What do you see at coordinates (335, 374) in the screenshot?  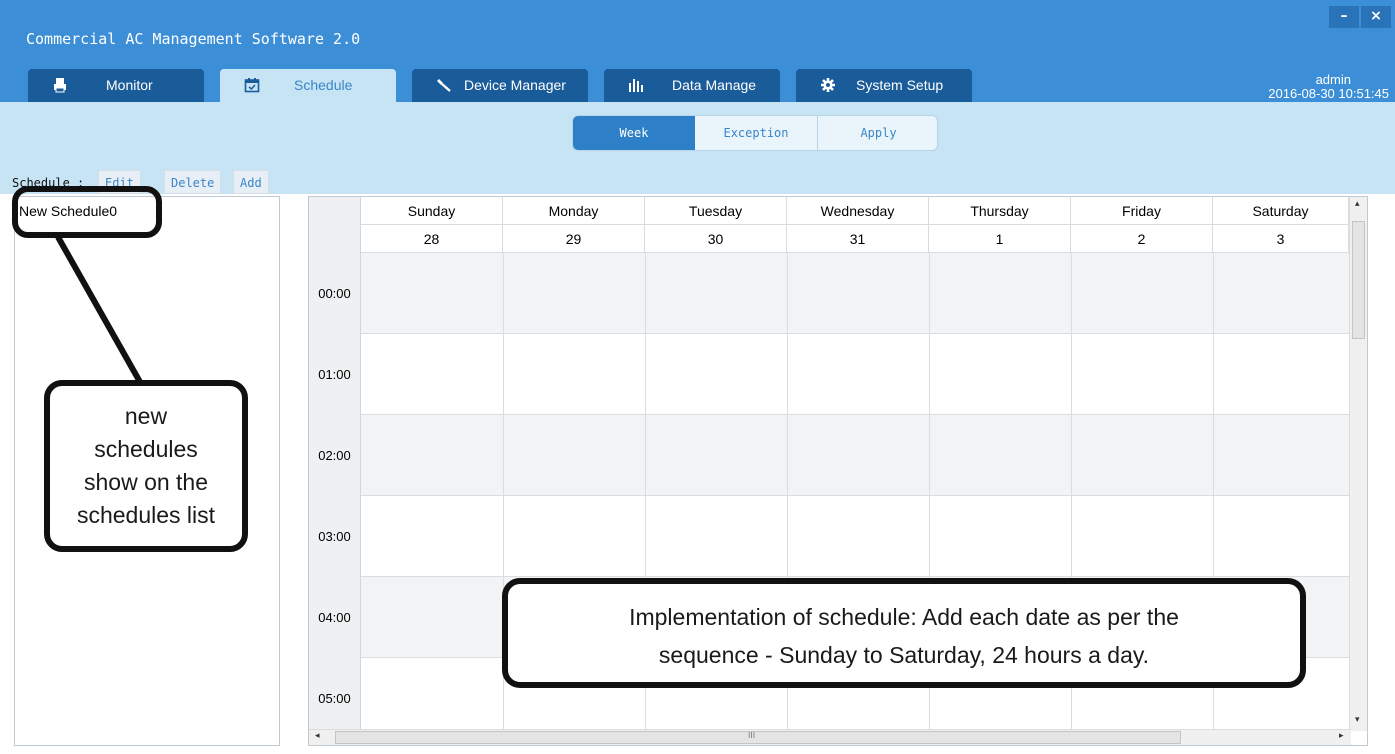 I see `hour-label: 01:00` at bounding box center [335, 374].